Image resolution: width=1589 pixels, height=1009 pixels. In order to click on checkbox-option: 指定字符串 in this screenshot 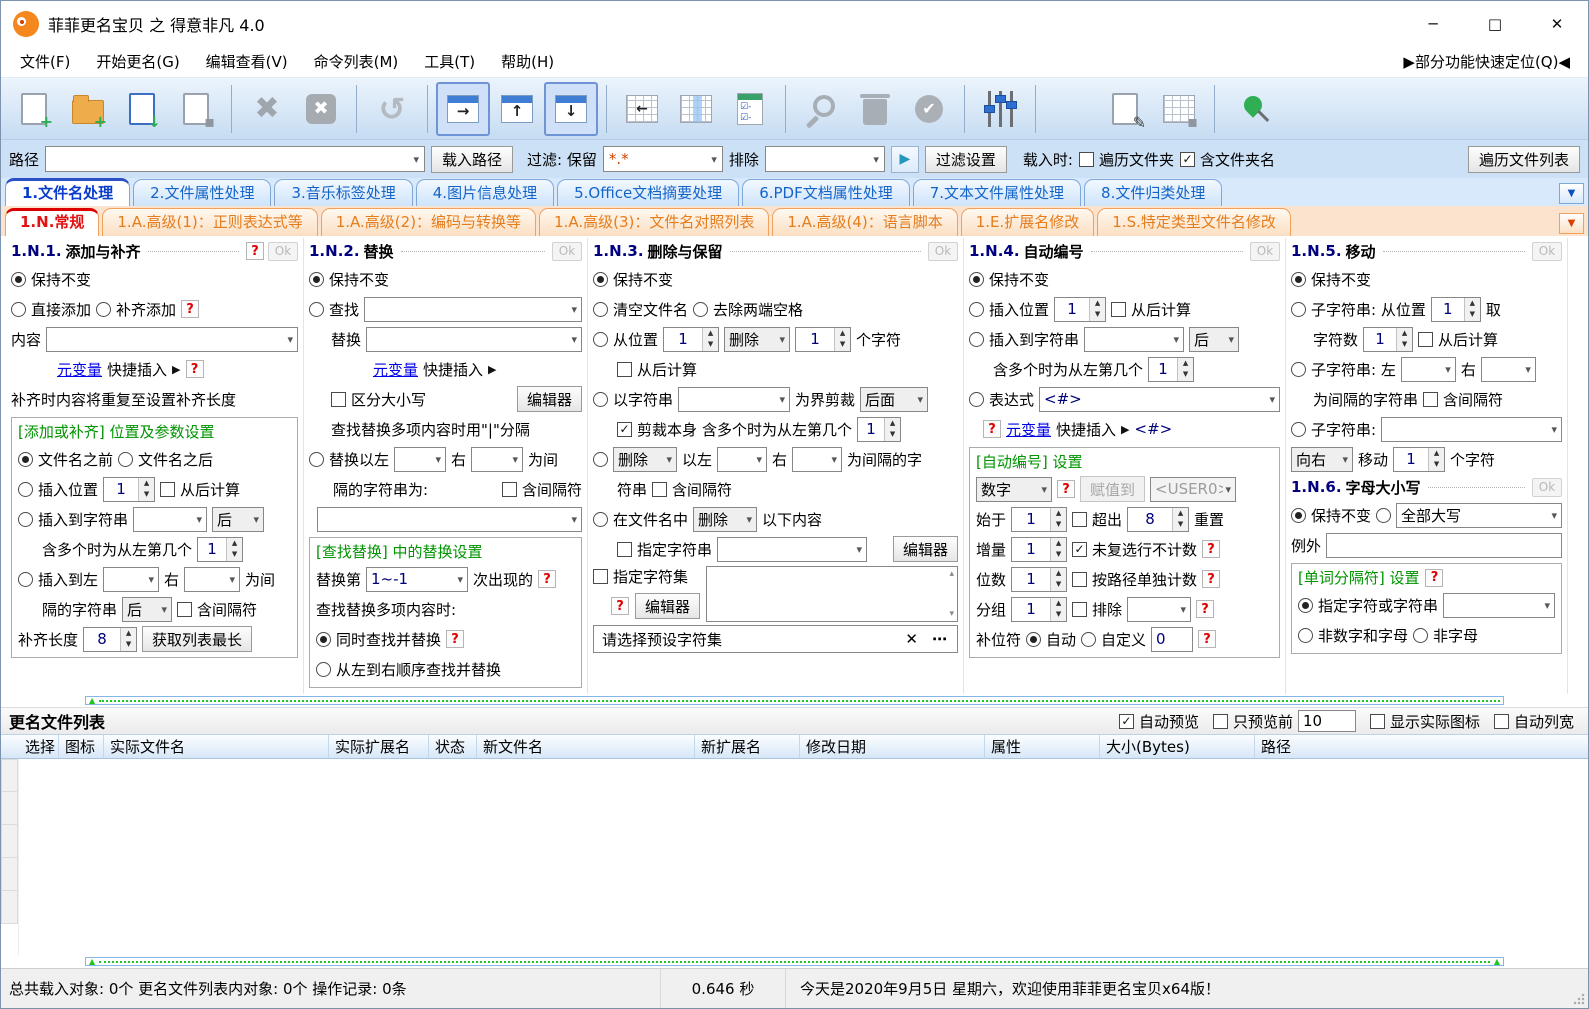, I will do `click(664, 549)`.